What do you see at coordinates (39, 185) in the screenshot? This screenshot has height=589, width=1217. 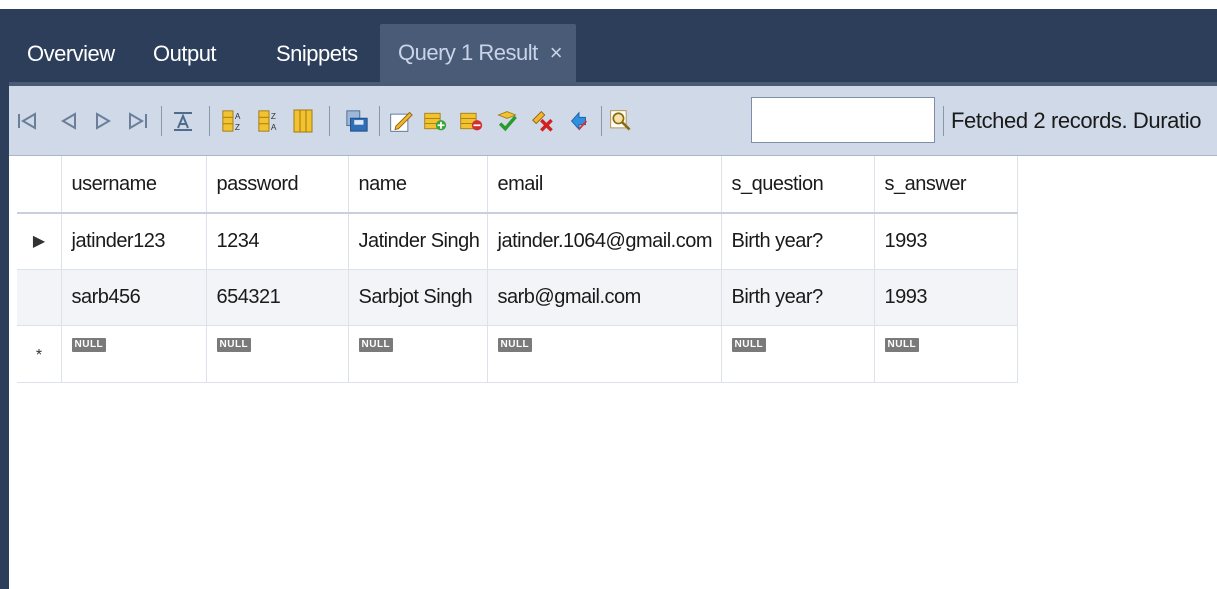 I see `row-indicator-header` at bounding box center [39, 185].